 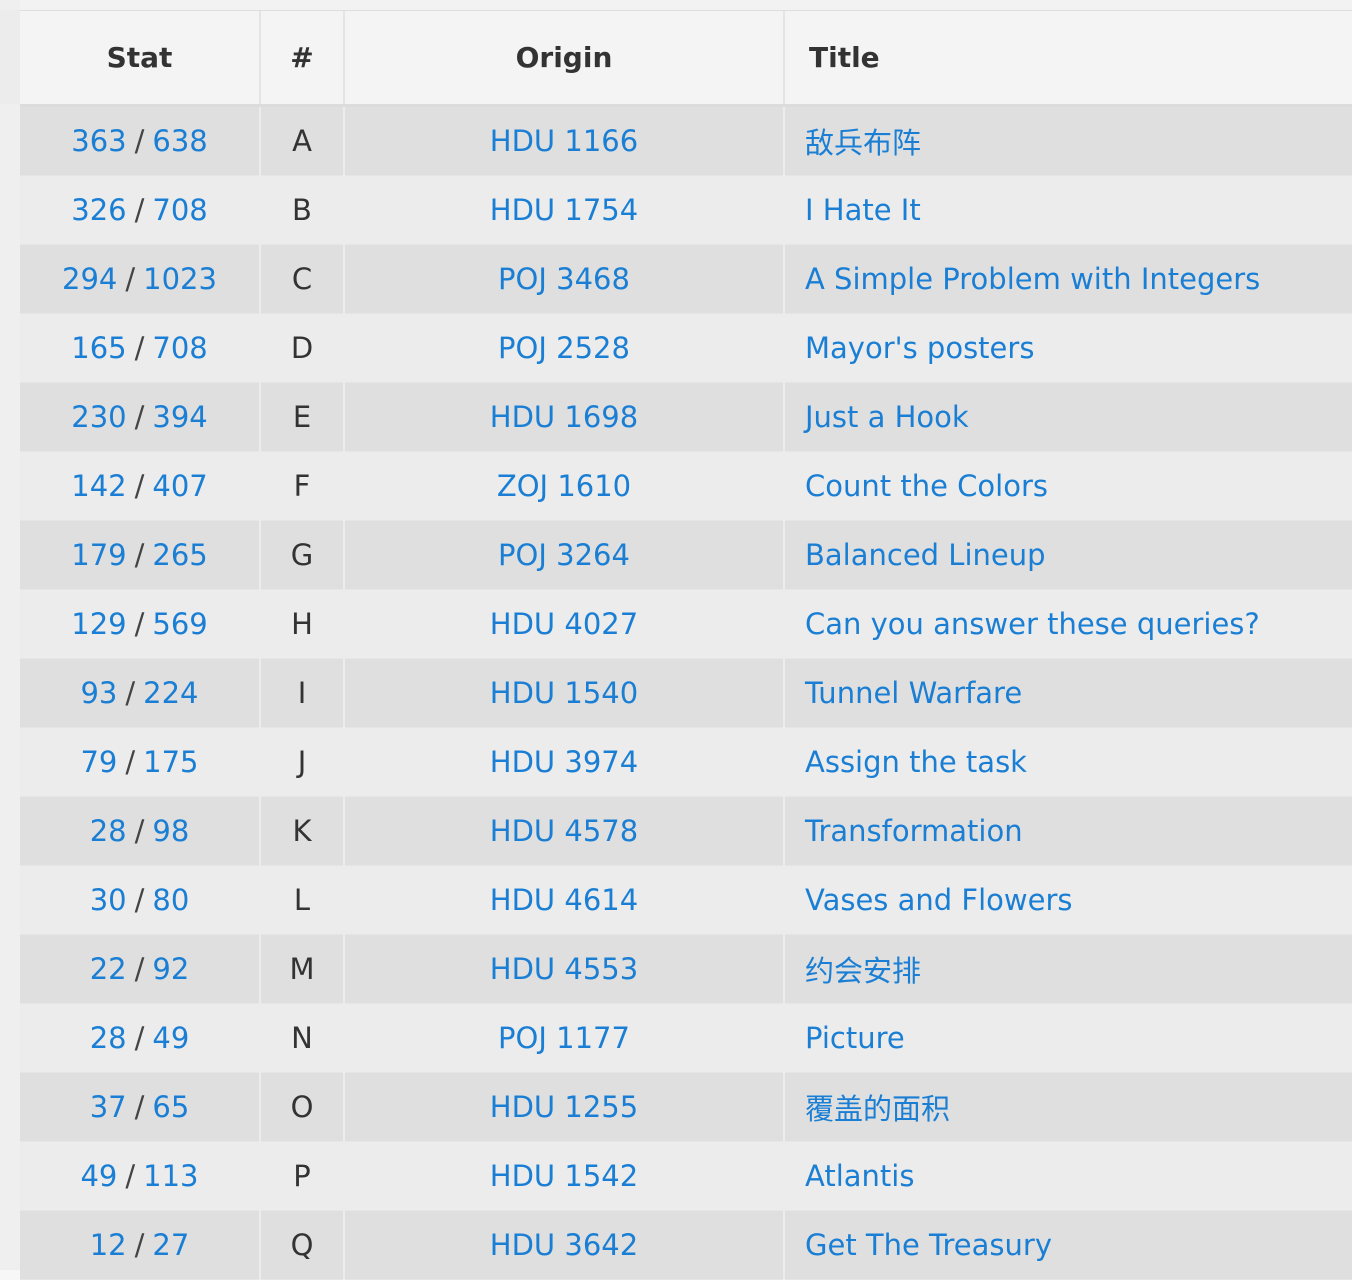 What do you see at coordinates (564, 210) in the screenshot?
I see `origin-link: HDU 1754` at bounding box center [564, 210].